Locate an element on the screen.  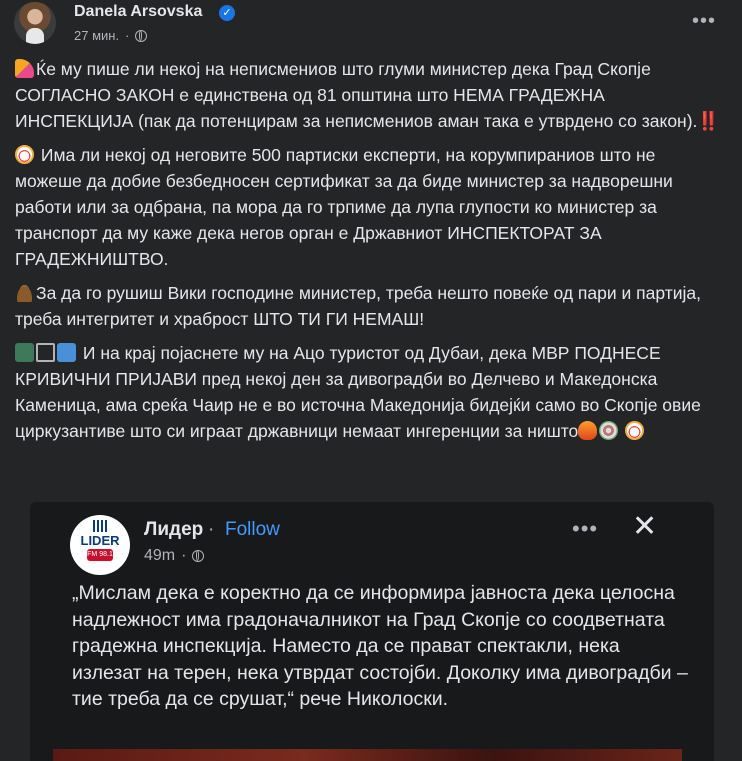
author-avatar is located at coordinates (35, 23).